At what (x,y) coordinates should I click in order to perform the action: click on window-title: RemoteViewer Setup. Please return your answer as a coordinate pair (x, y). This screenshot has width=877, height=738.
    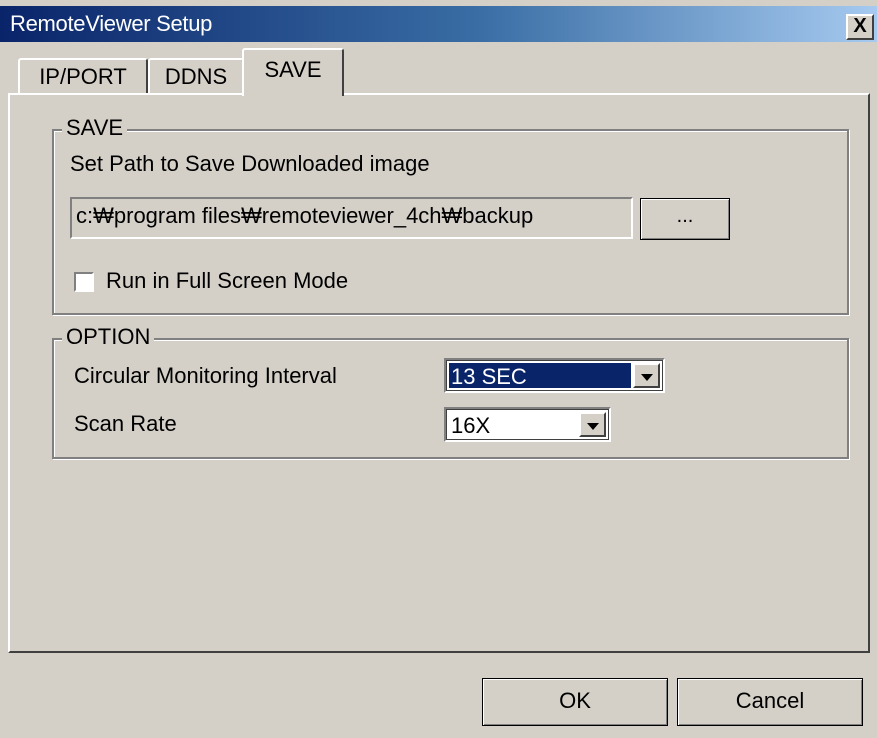
    Looking at the image, I should click on (111, 23).